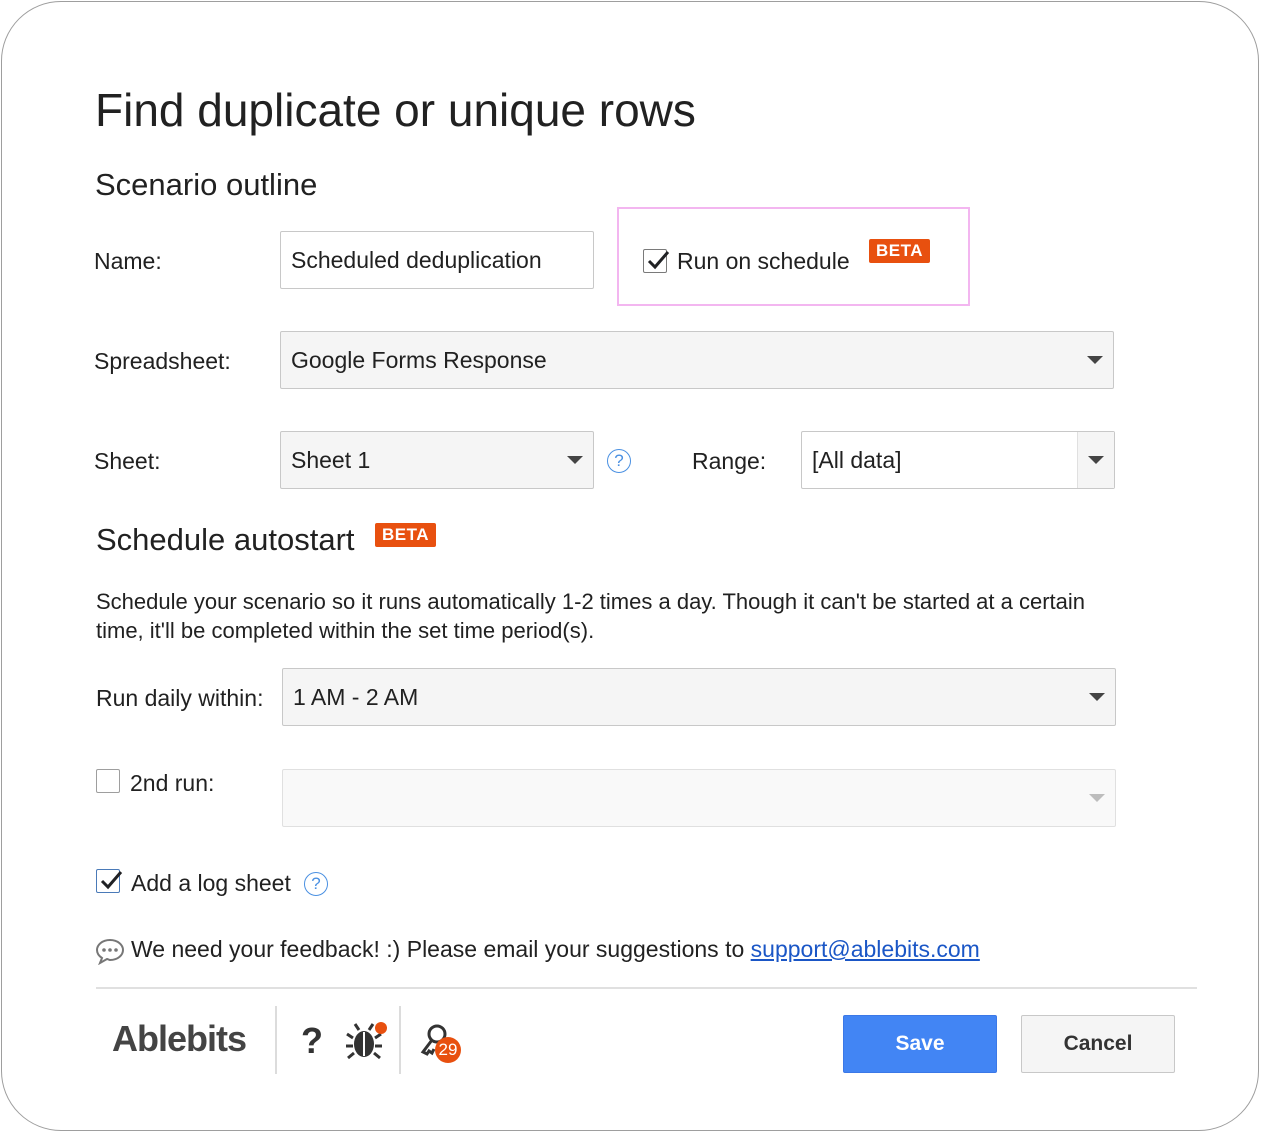  I want to click on save-button: Save, so click(920, 1044).